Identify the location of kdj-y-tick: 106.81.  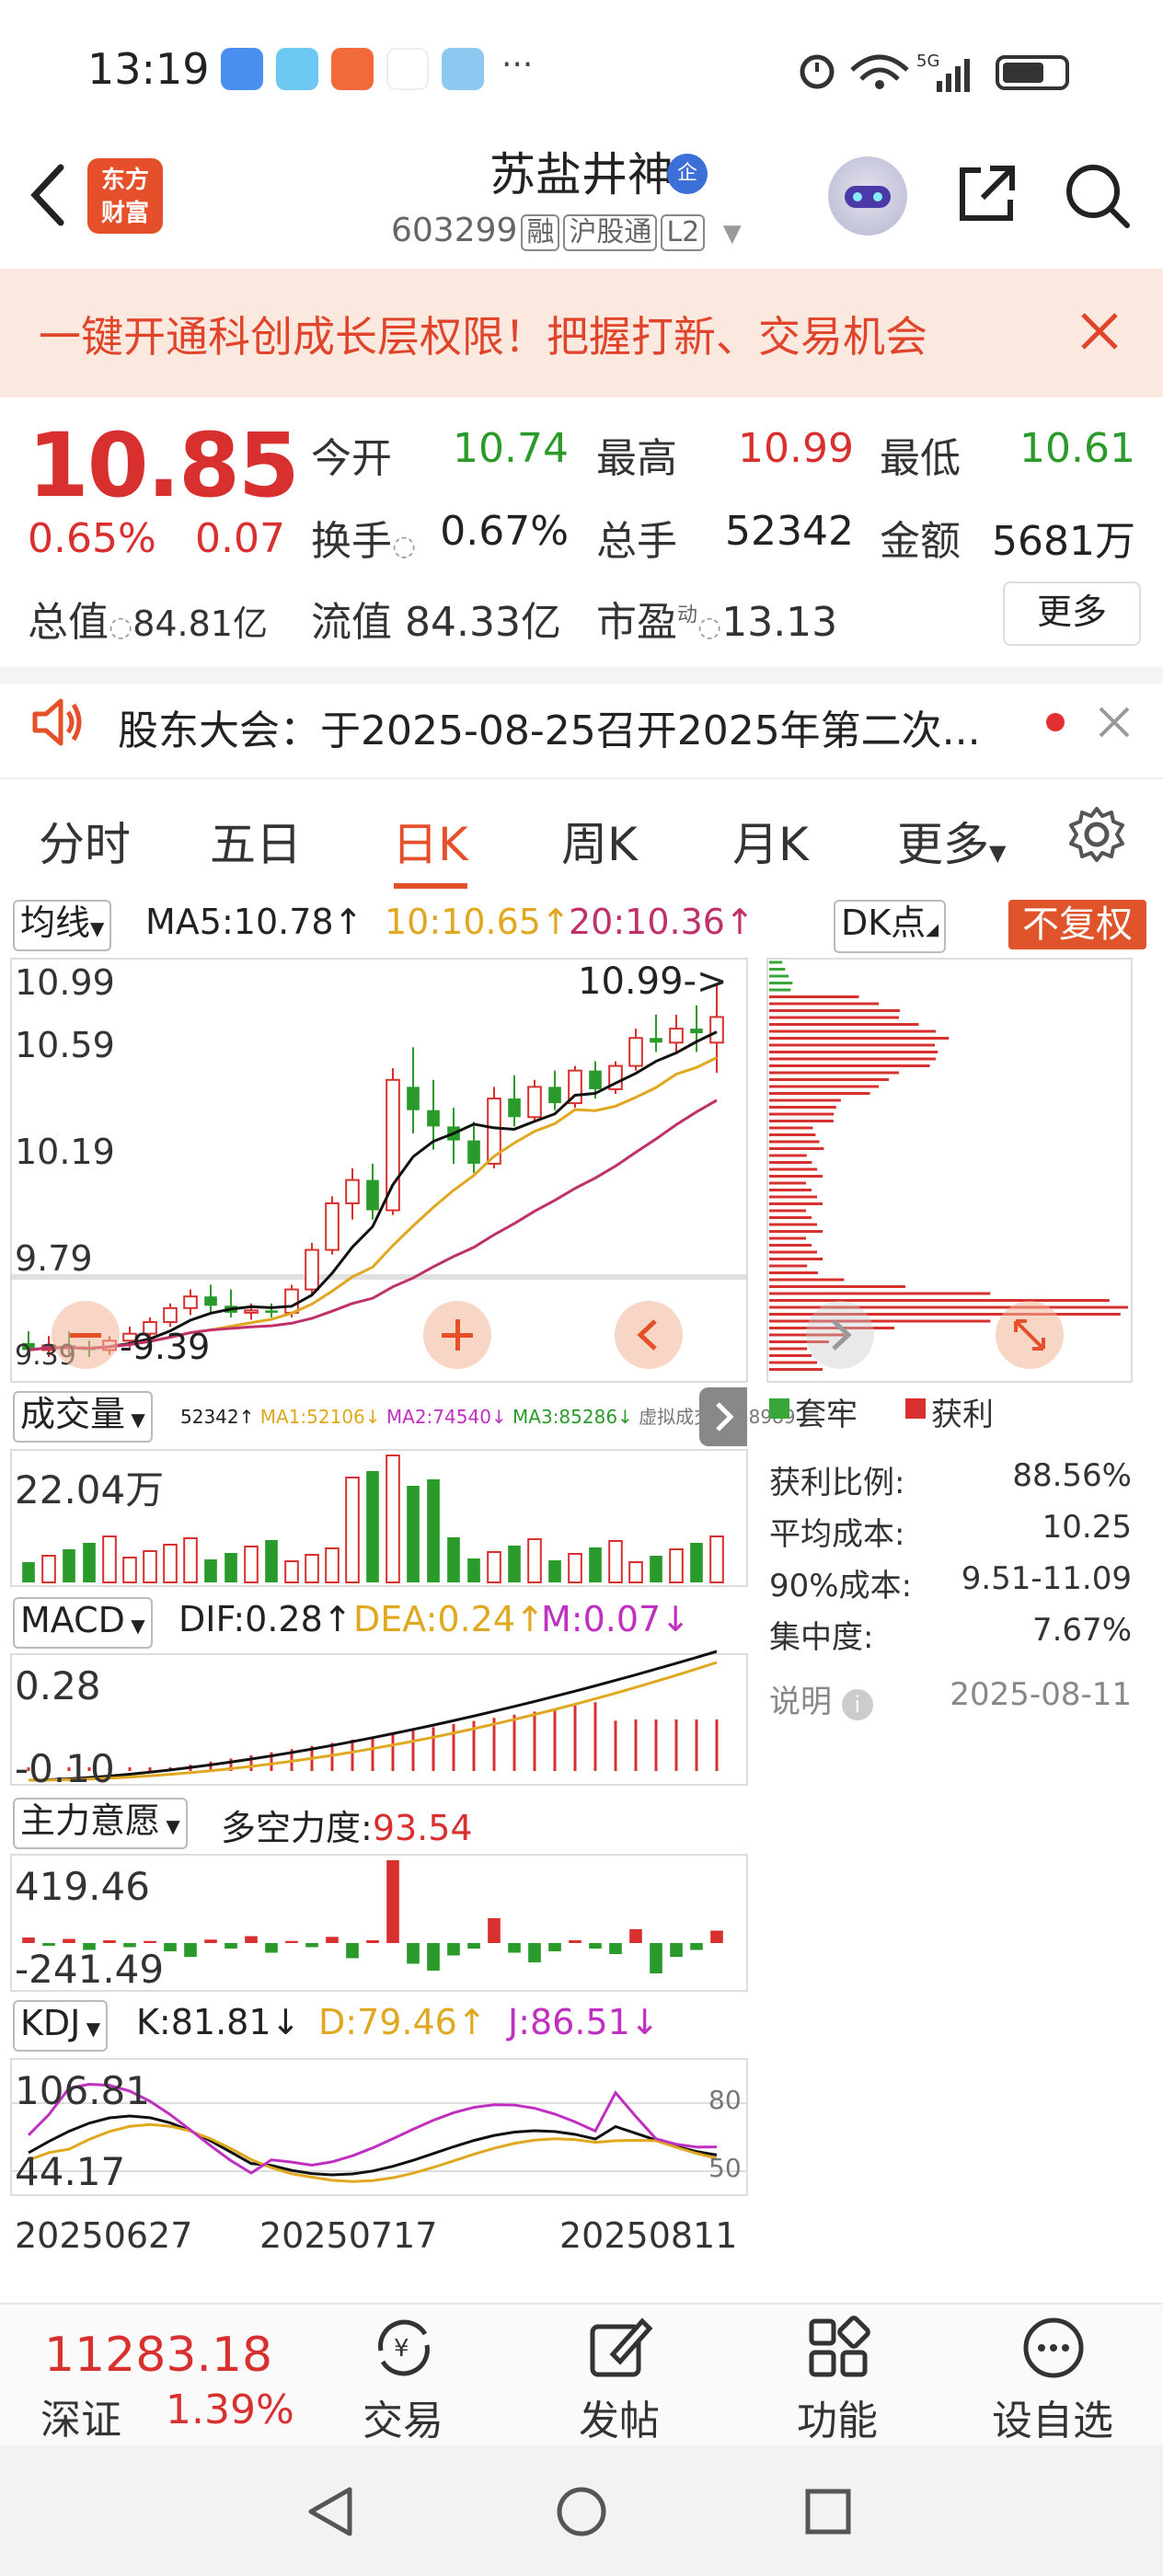
(83, 2090).